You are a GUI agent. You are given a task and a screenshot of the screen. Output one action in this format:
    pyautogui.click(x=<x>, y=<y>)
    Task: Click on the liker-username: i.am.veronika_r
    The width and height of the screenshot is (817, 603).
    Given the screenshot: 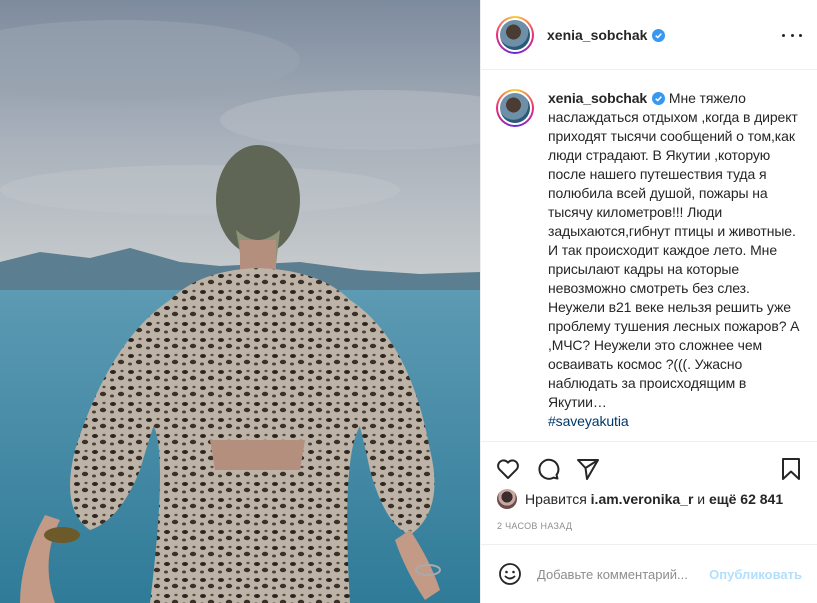 What is the action you would take?
    pyautogui.click(x=642, y=499)
    